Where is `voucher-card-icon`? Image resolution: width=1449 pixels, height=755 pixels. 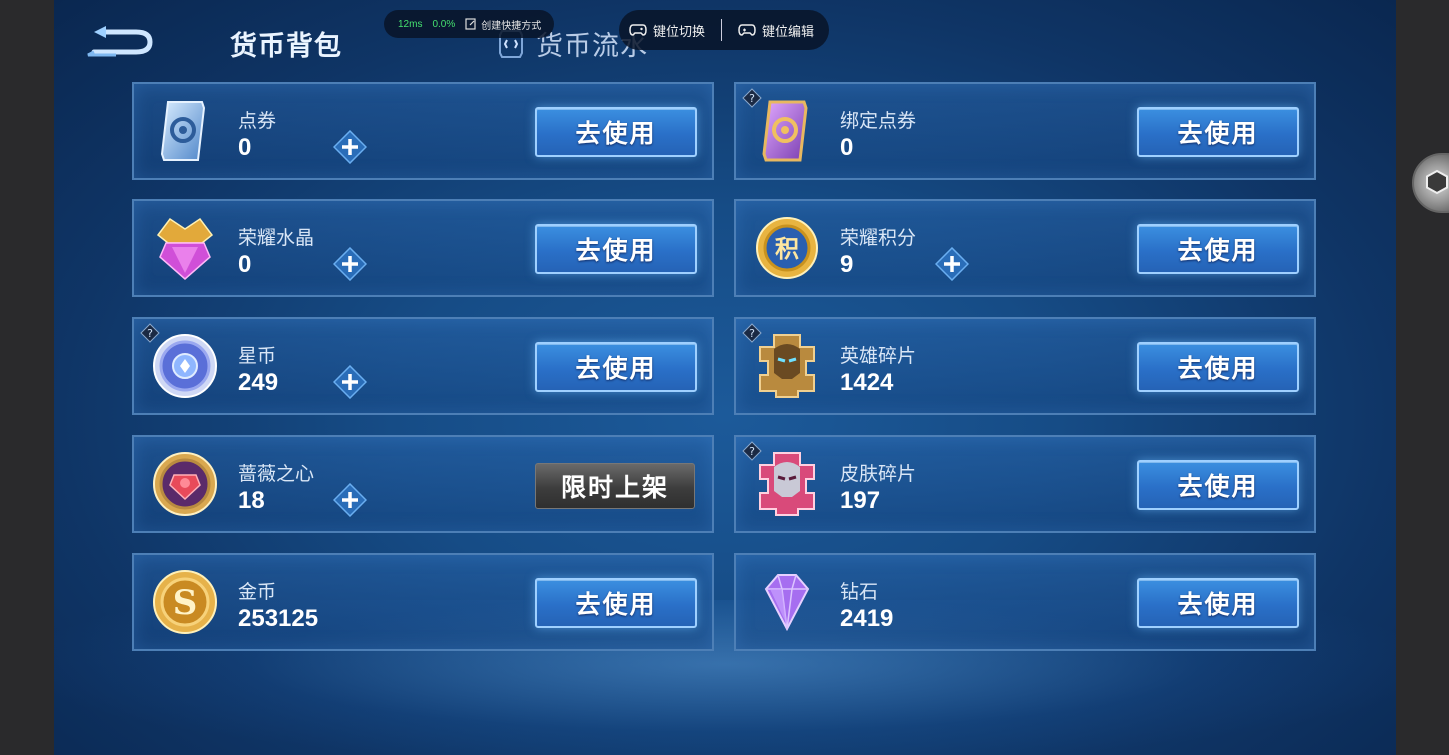
voucher-card-icon is located at coordinates (183, 131).